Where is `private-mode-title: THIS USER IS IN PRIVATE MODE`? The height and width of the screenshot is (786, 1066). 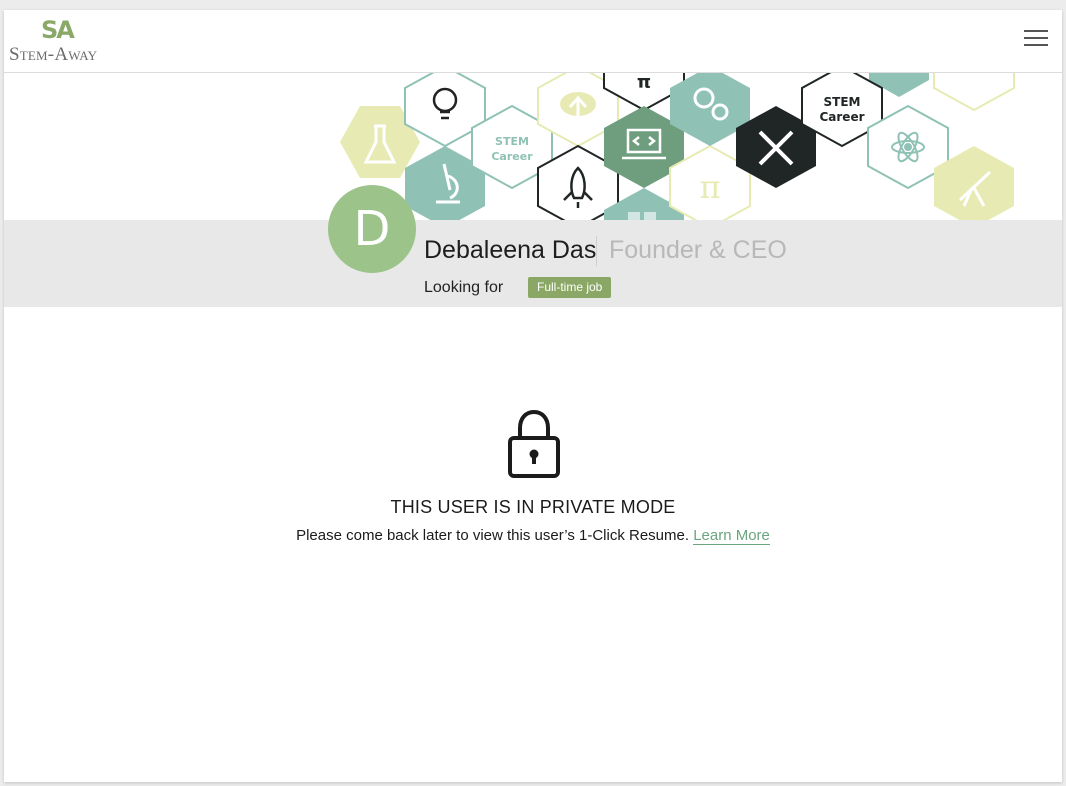 private-mode-title: THIS USER IS IN PRIVATE MODE is located at coordinates (533, 507).